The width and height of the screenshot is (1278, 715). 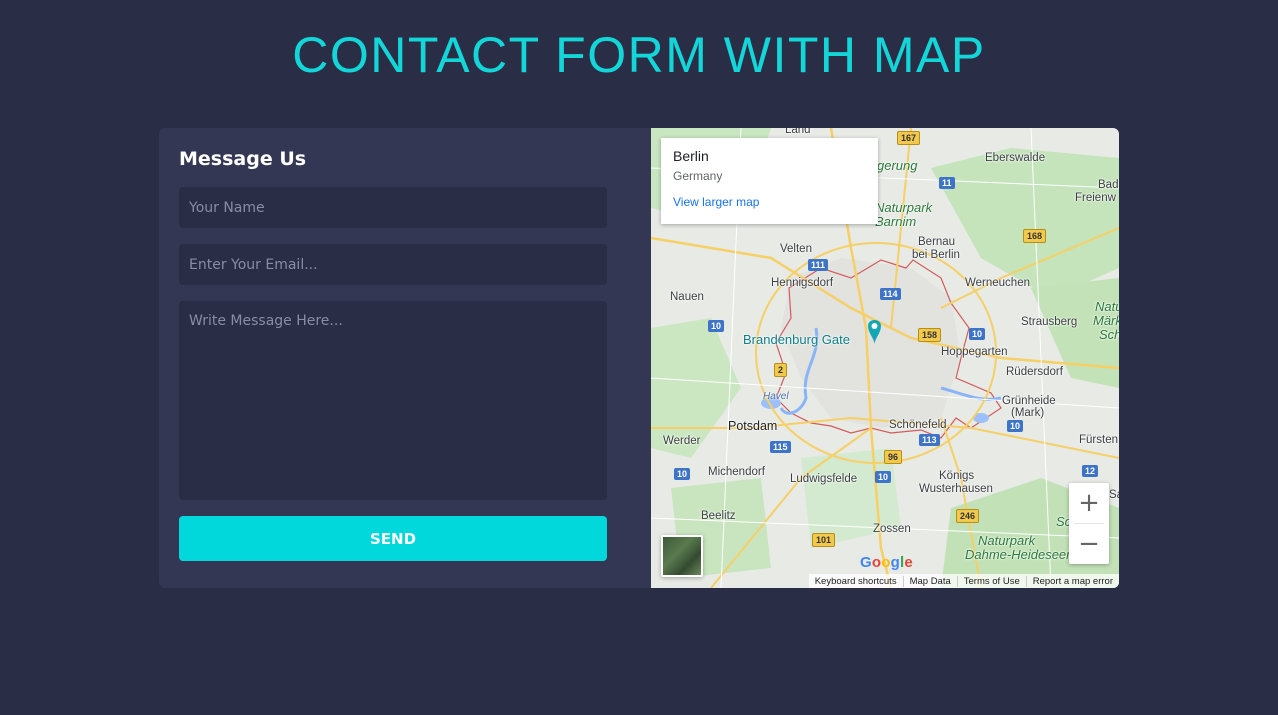 I want to click on report-map-error-link: Report a map error, so click(x=1072, y=581).